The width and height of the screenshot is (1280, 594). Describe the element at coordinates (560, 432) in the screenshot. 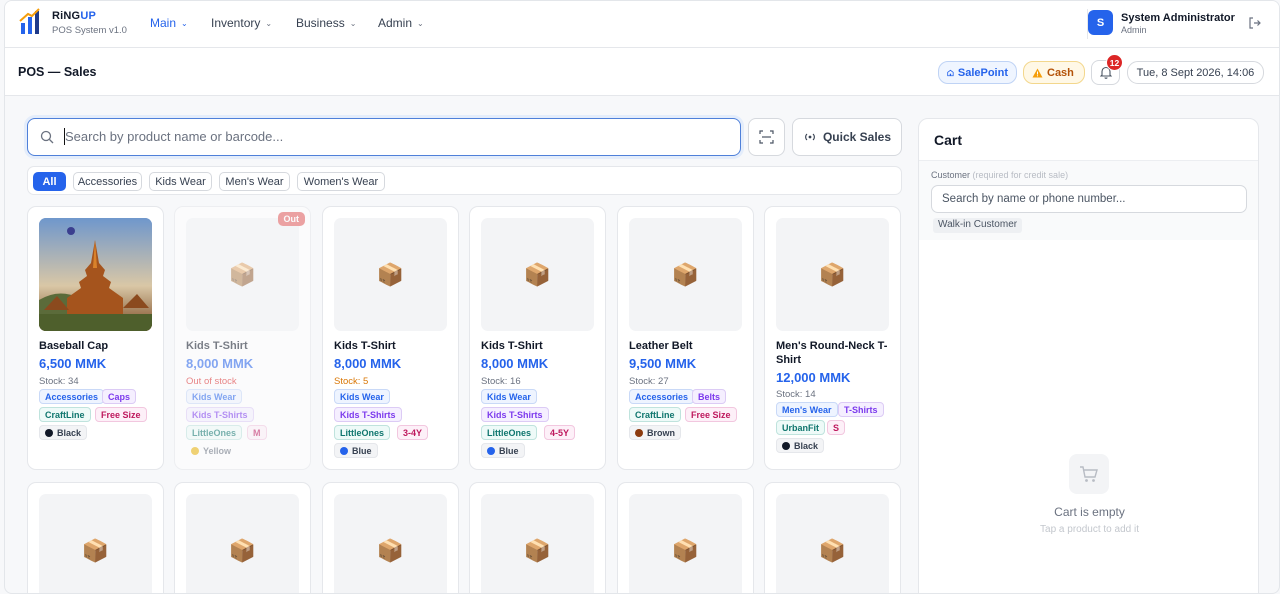

I see `tag-size: 4-5Y` at that location.